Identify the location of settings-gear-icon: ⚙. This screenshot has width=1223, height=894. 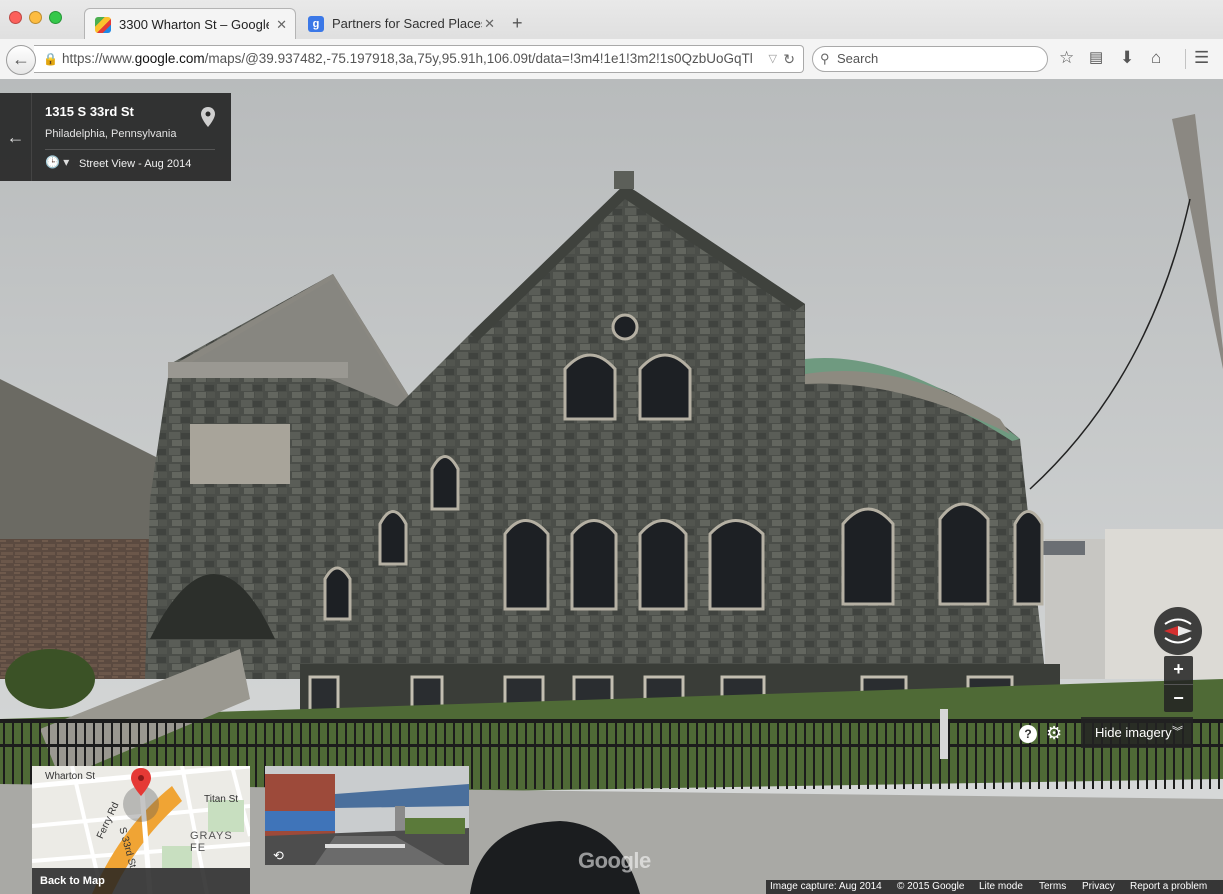
(1054, 733).